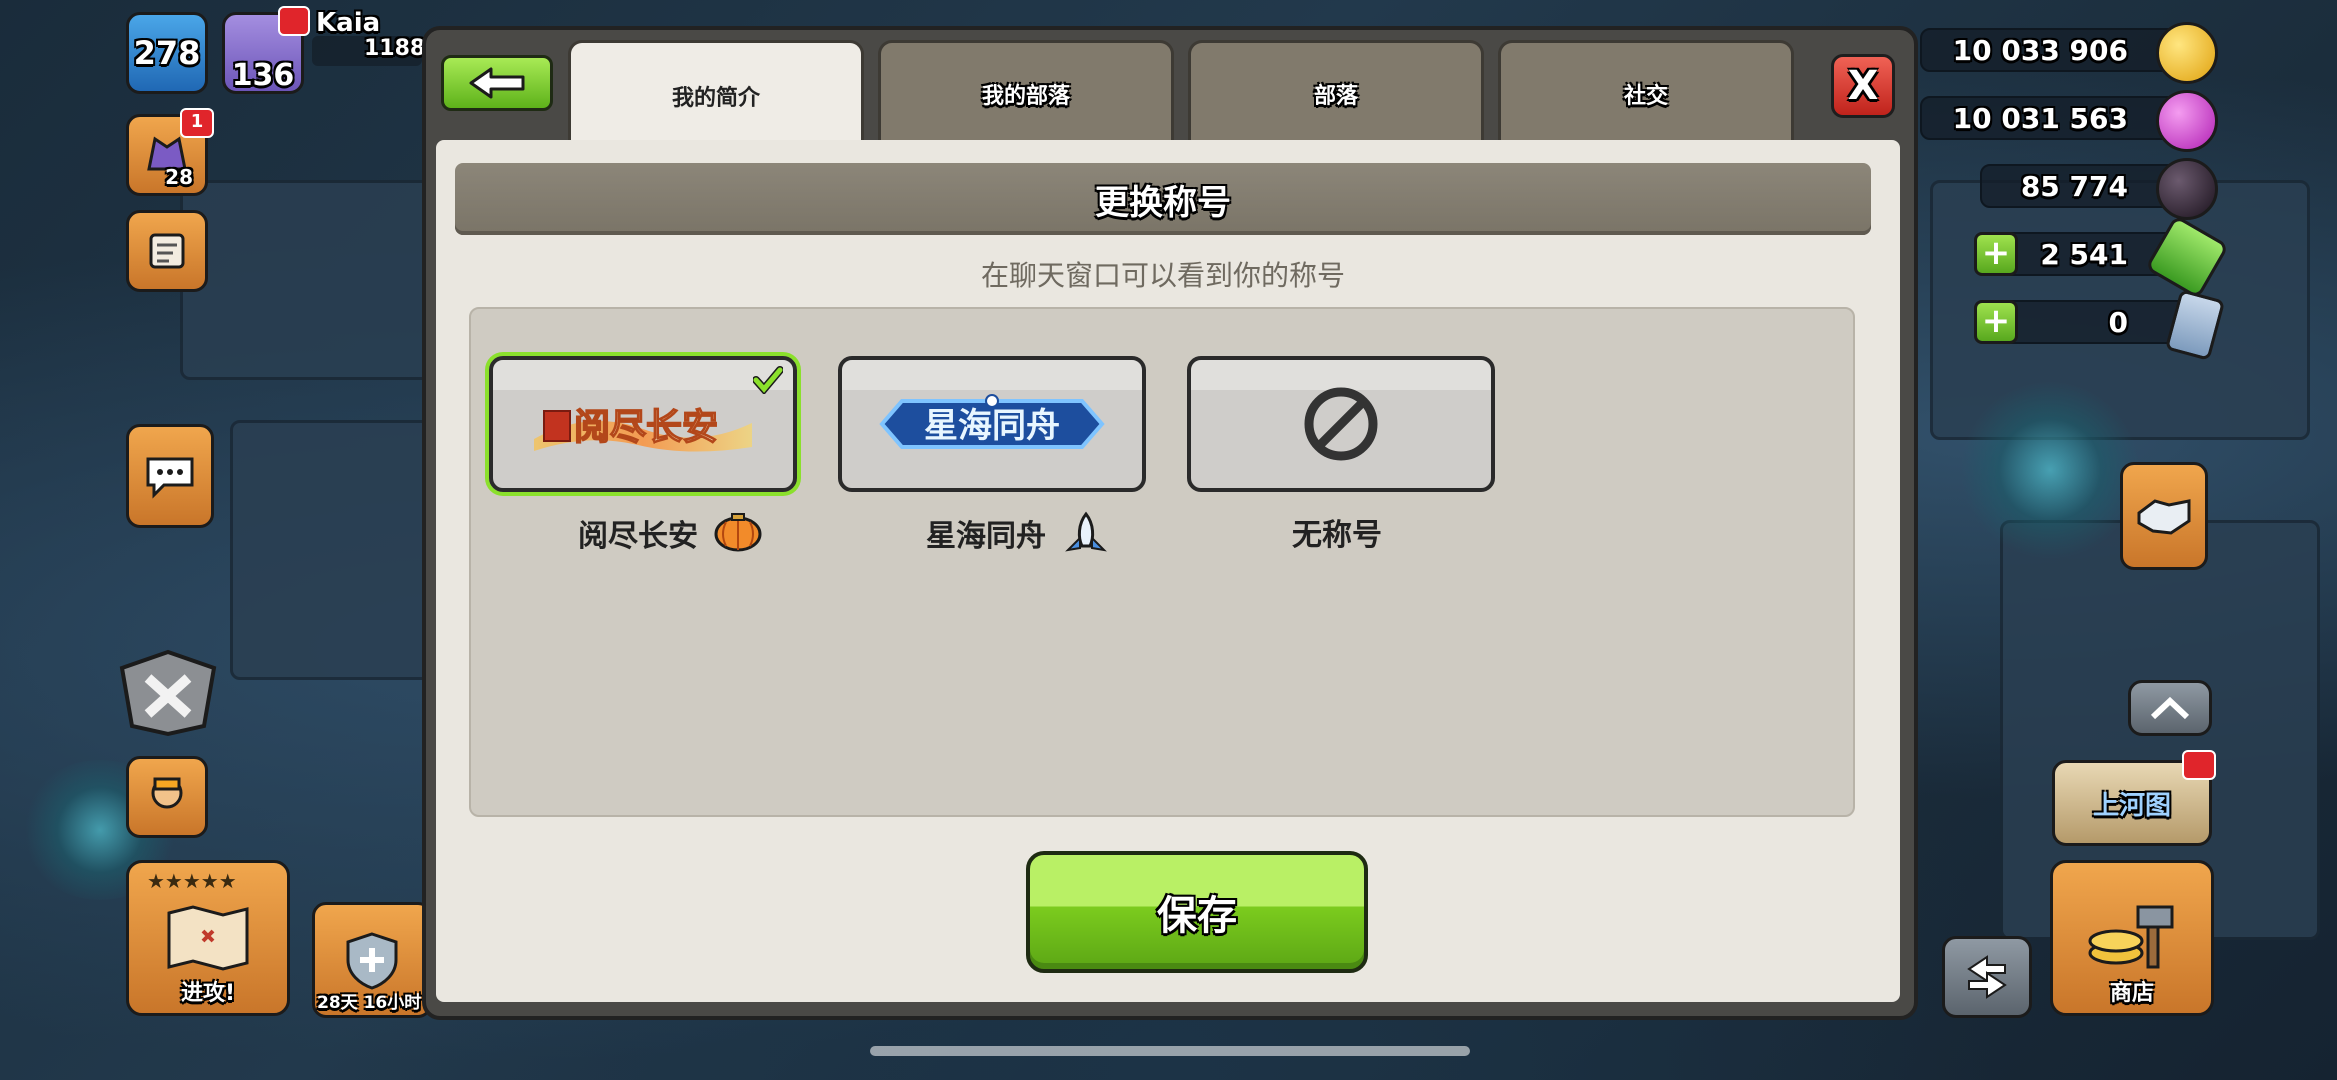 The image size is (2337, 1080). I want to click on title-card-none, so click(1341, 424).